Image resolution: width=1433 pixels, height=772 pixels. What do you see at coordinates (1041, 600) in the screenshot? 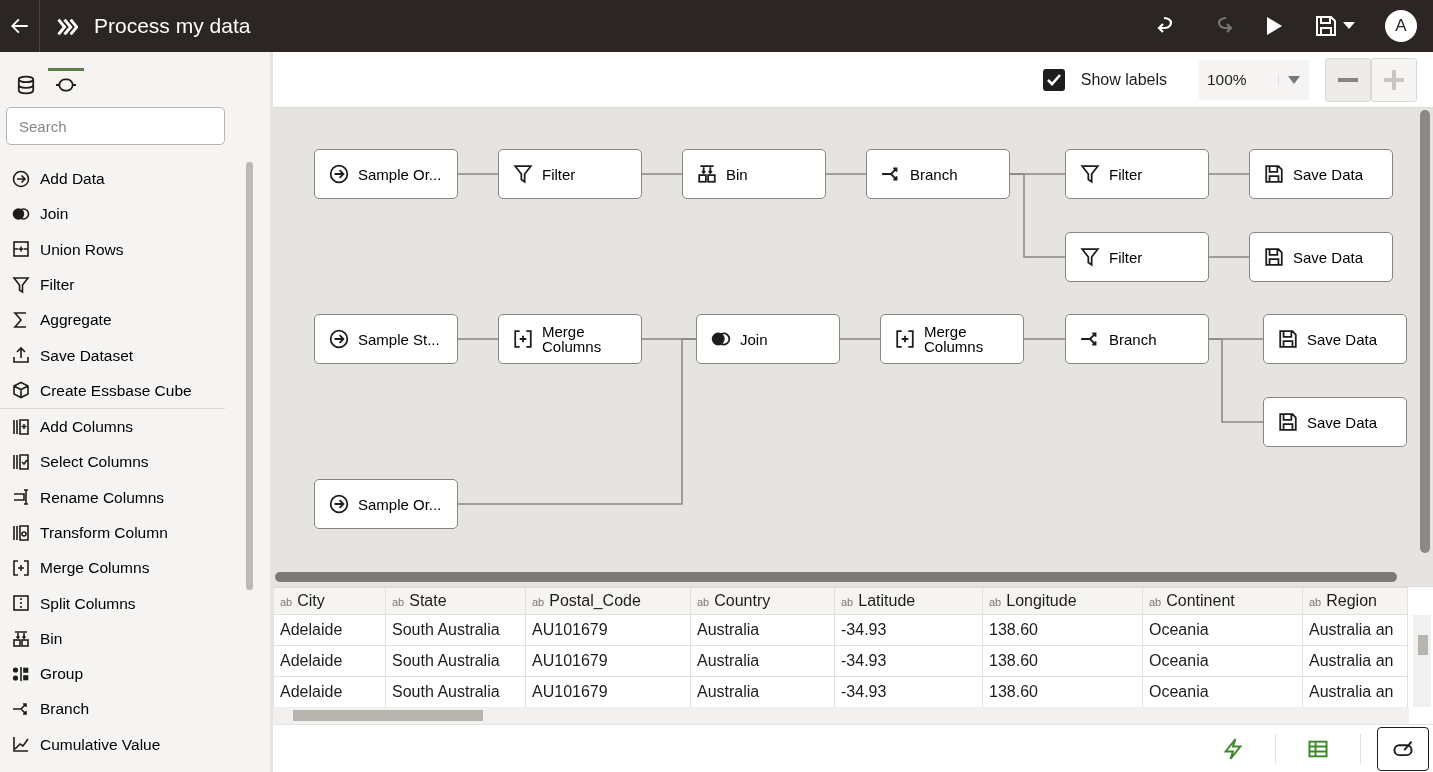
I see `column-name: Longitude` at bounding box center [1041, 600].